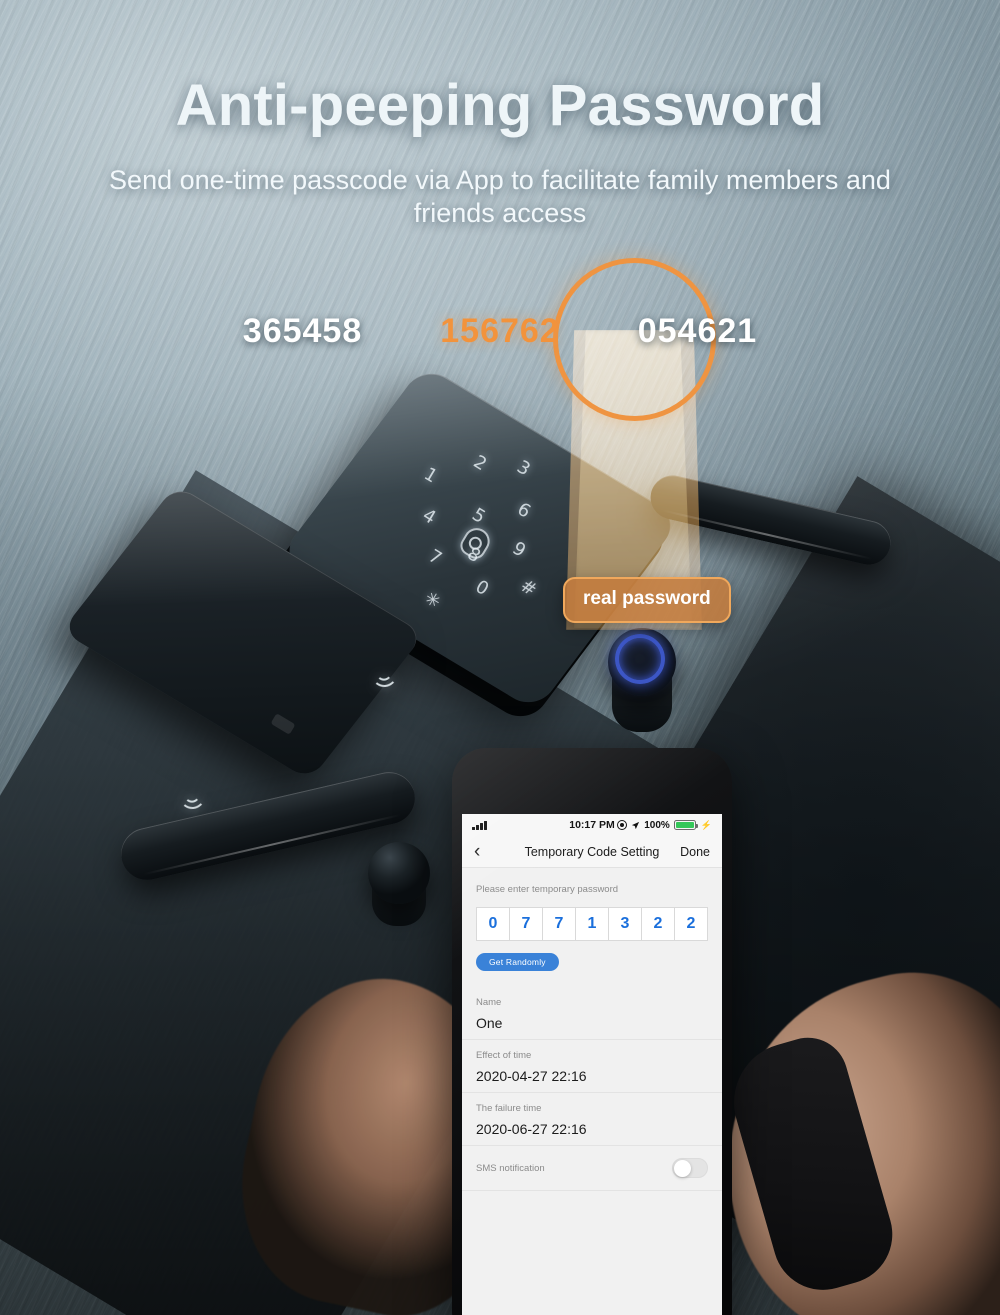 The width and height of the screenshot is (1000, 1315). What do you see at coordinates (517, 962) in the screenshot?
I see `get-randomly-button: Get Randomly` at bounding box center [517, 962].